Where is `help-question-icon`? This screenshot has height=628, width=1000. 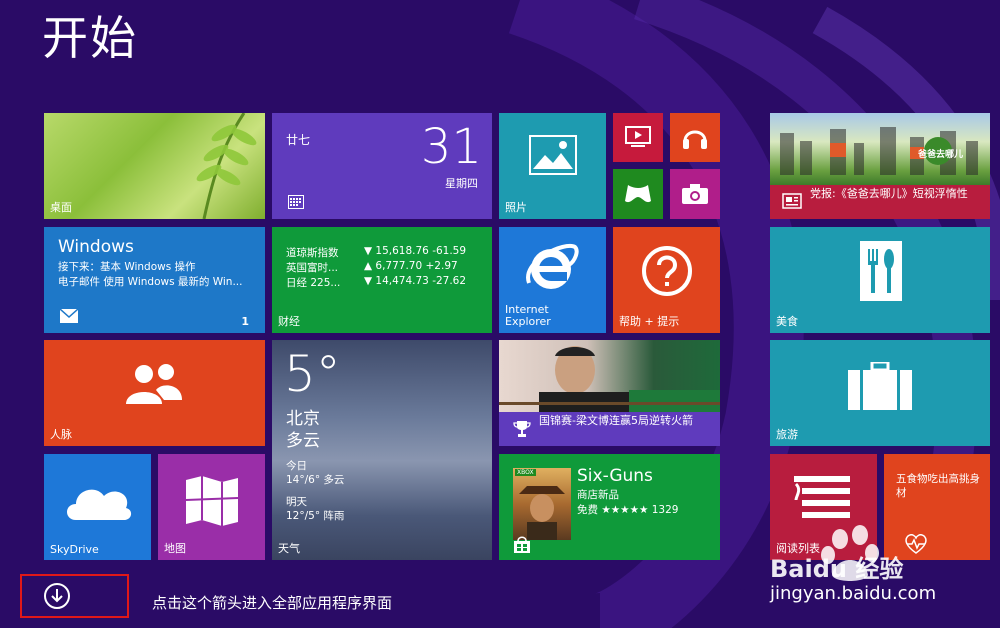
help-question-icon is located at coordinates (667, 271).